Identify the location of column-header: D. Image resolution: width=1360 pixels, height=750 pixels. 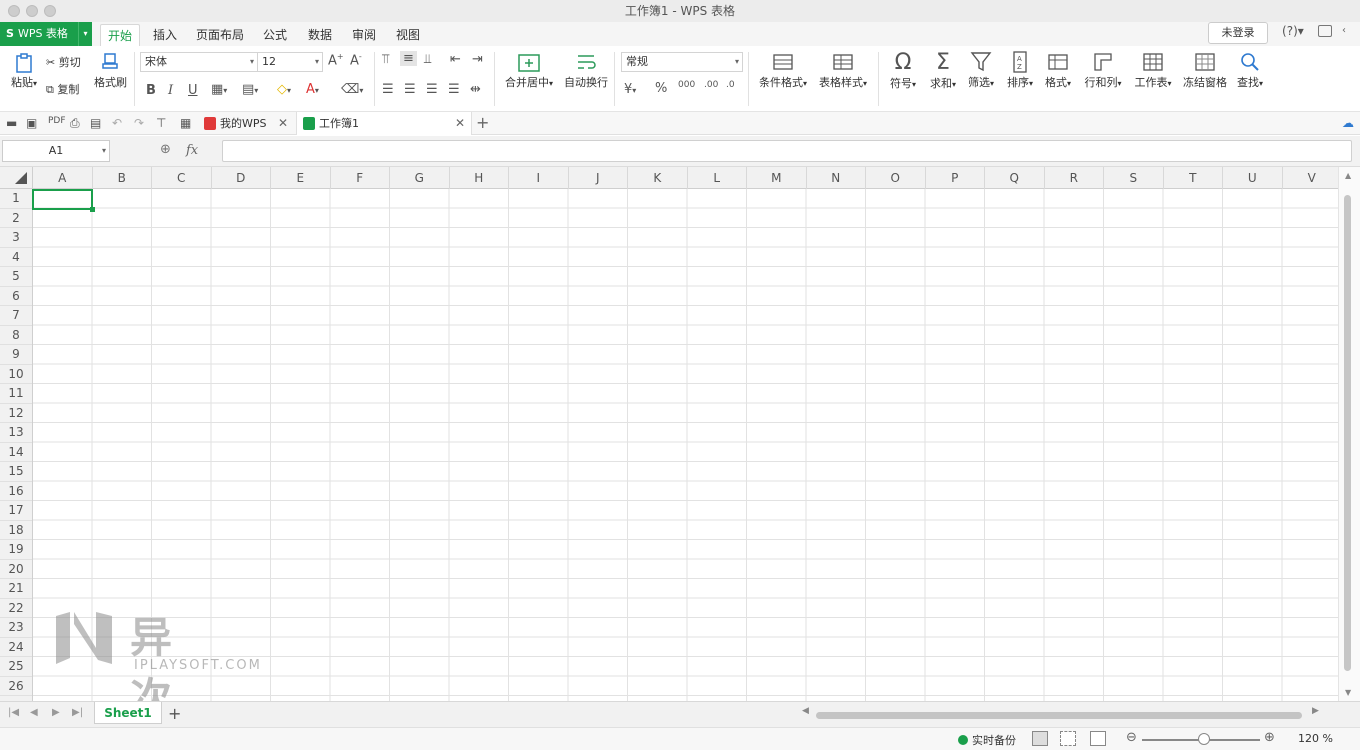
(241, 178).